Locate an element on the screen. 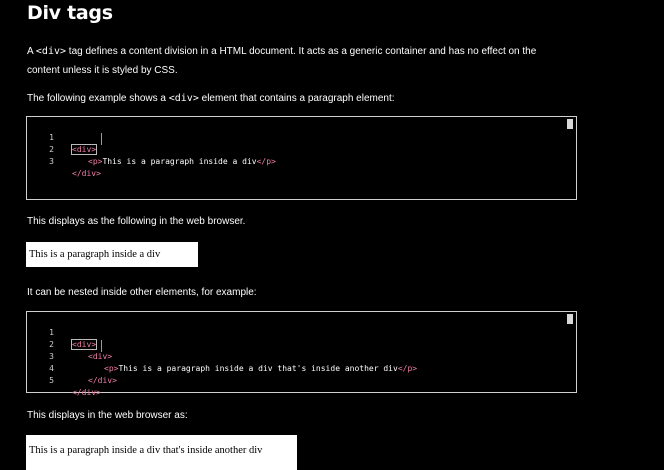 The height and width of the screenshot is (470, 664). code-tag: </p> is located at coordinates (266, 161).